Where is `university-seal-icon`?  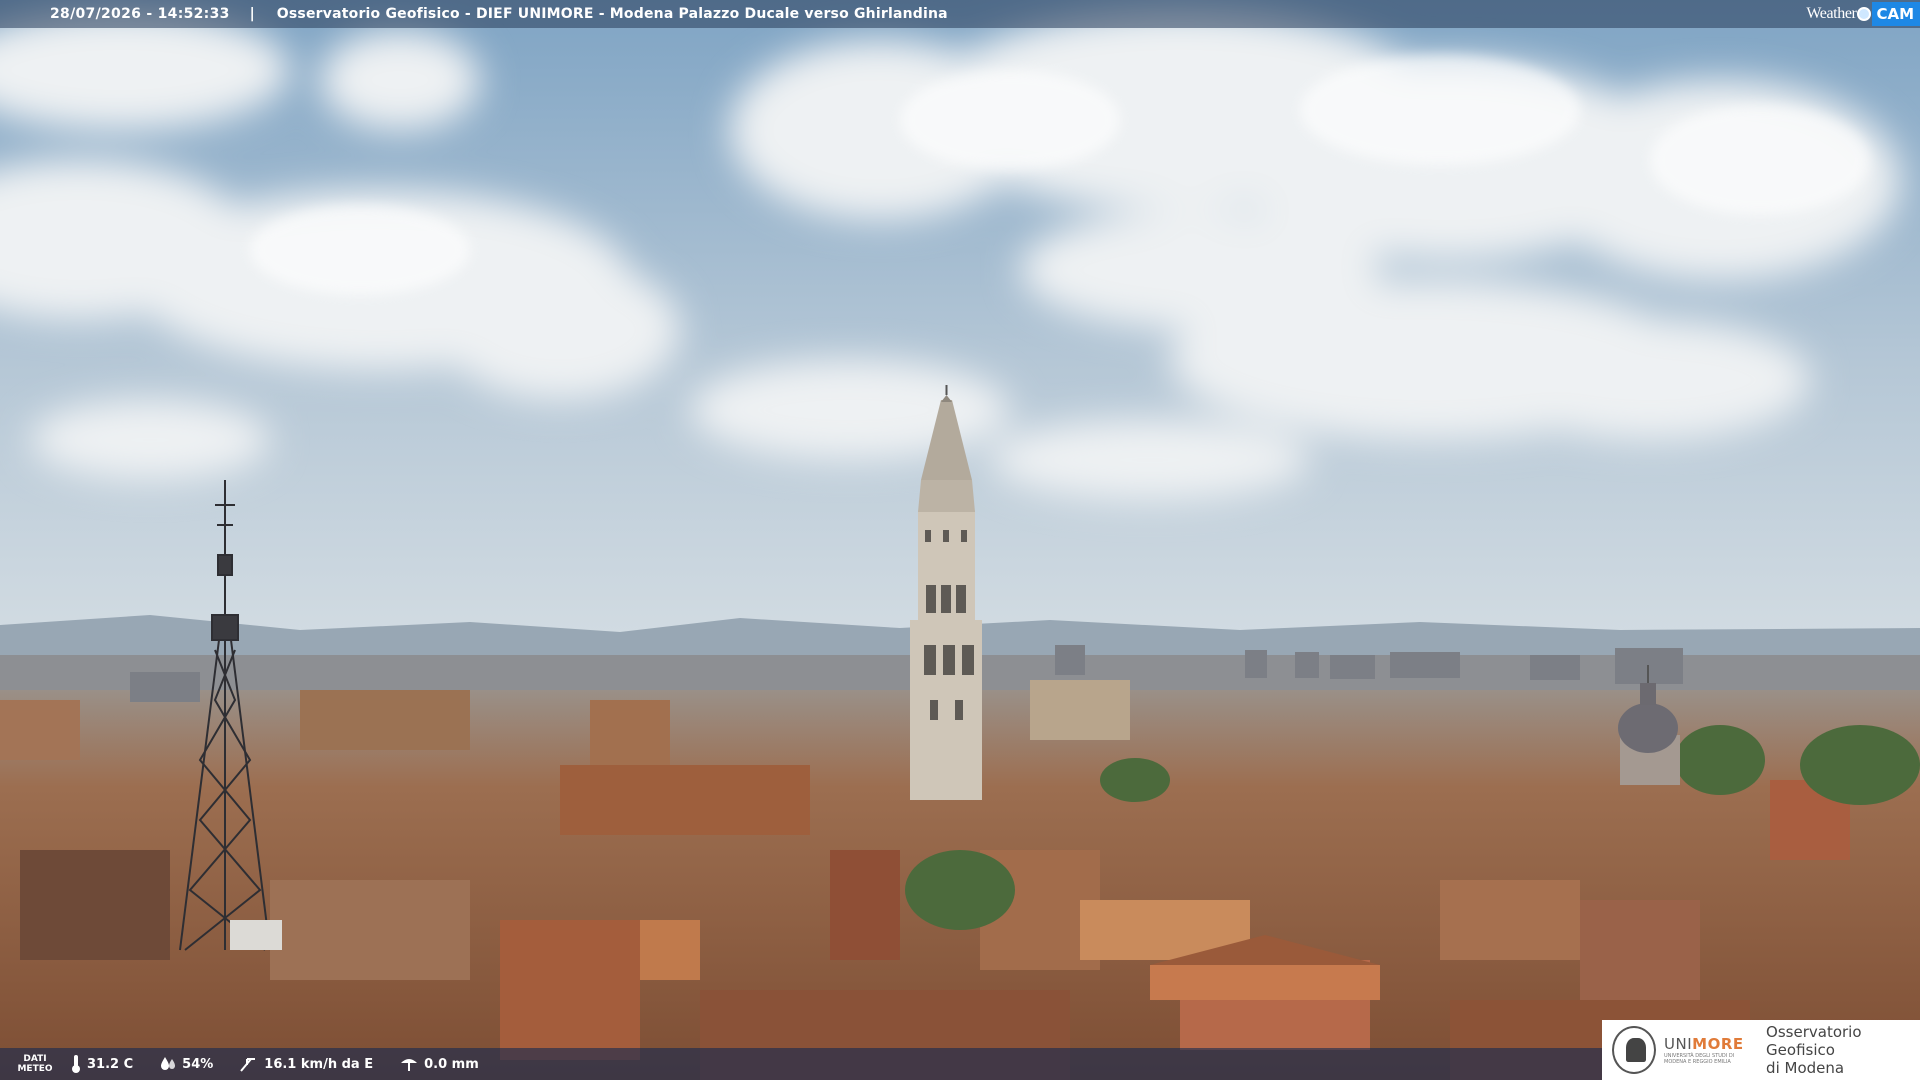 university-seal-icon is located at coordinates (1634, 1050).